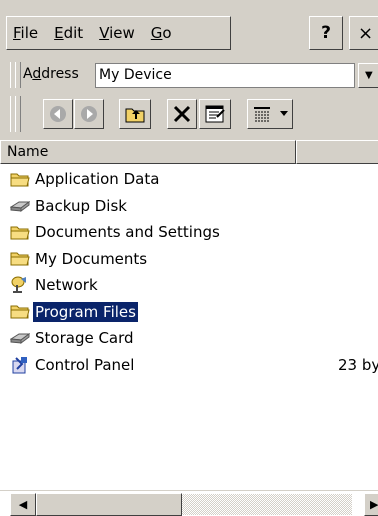 This screenshot has width=378, height=516. I want to click on scroll-track, so click(267, 504).